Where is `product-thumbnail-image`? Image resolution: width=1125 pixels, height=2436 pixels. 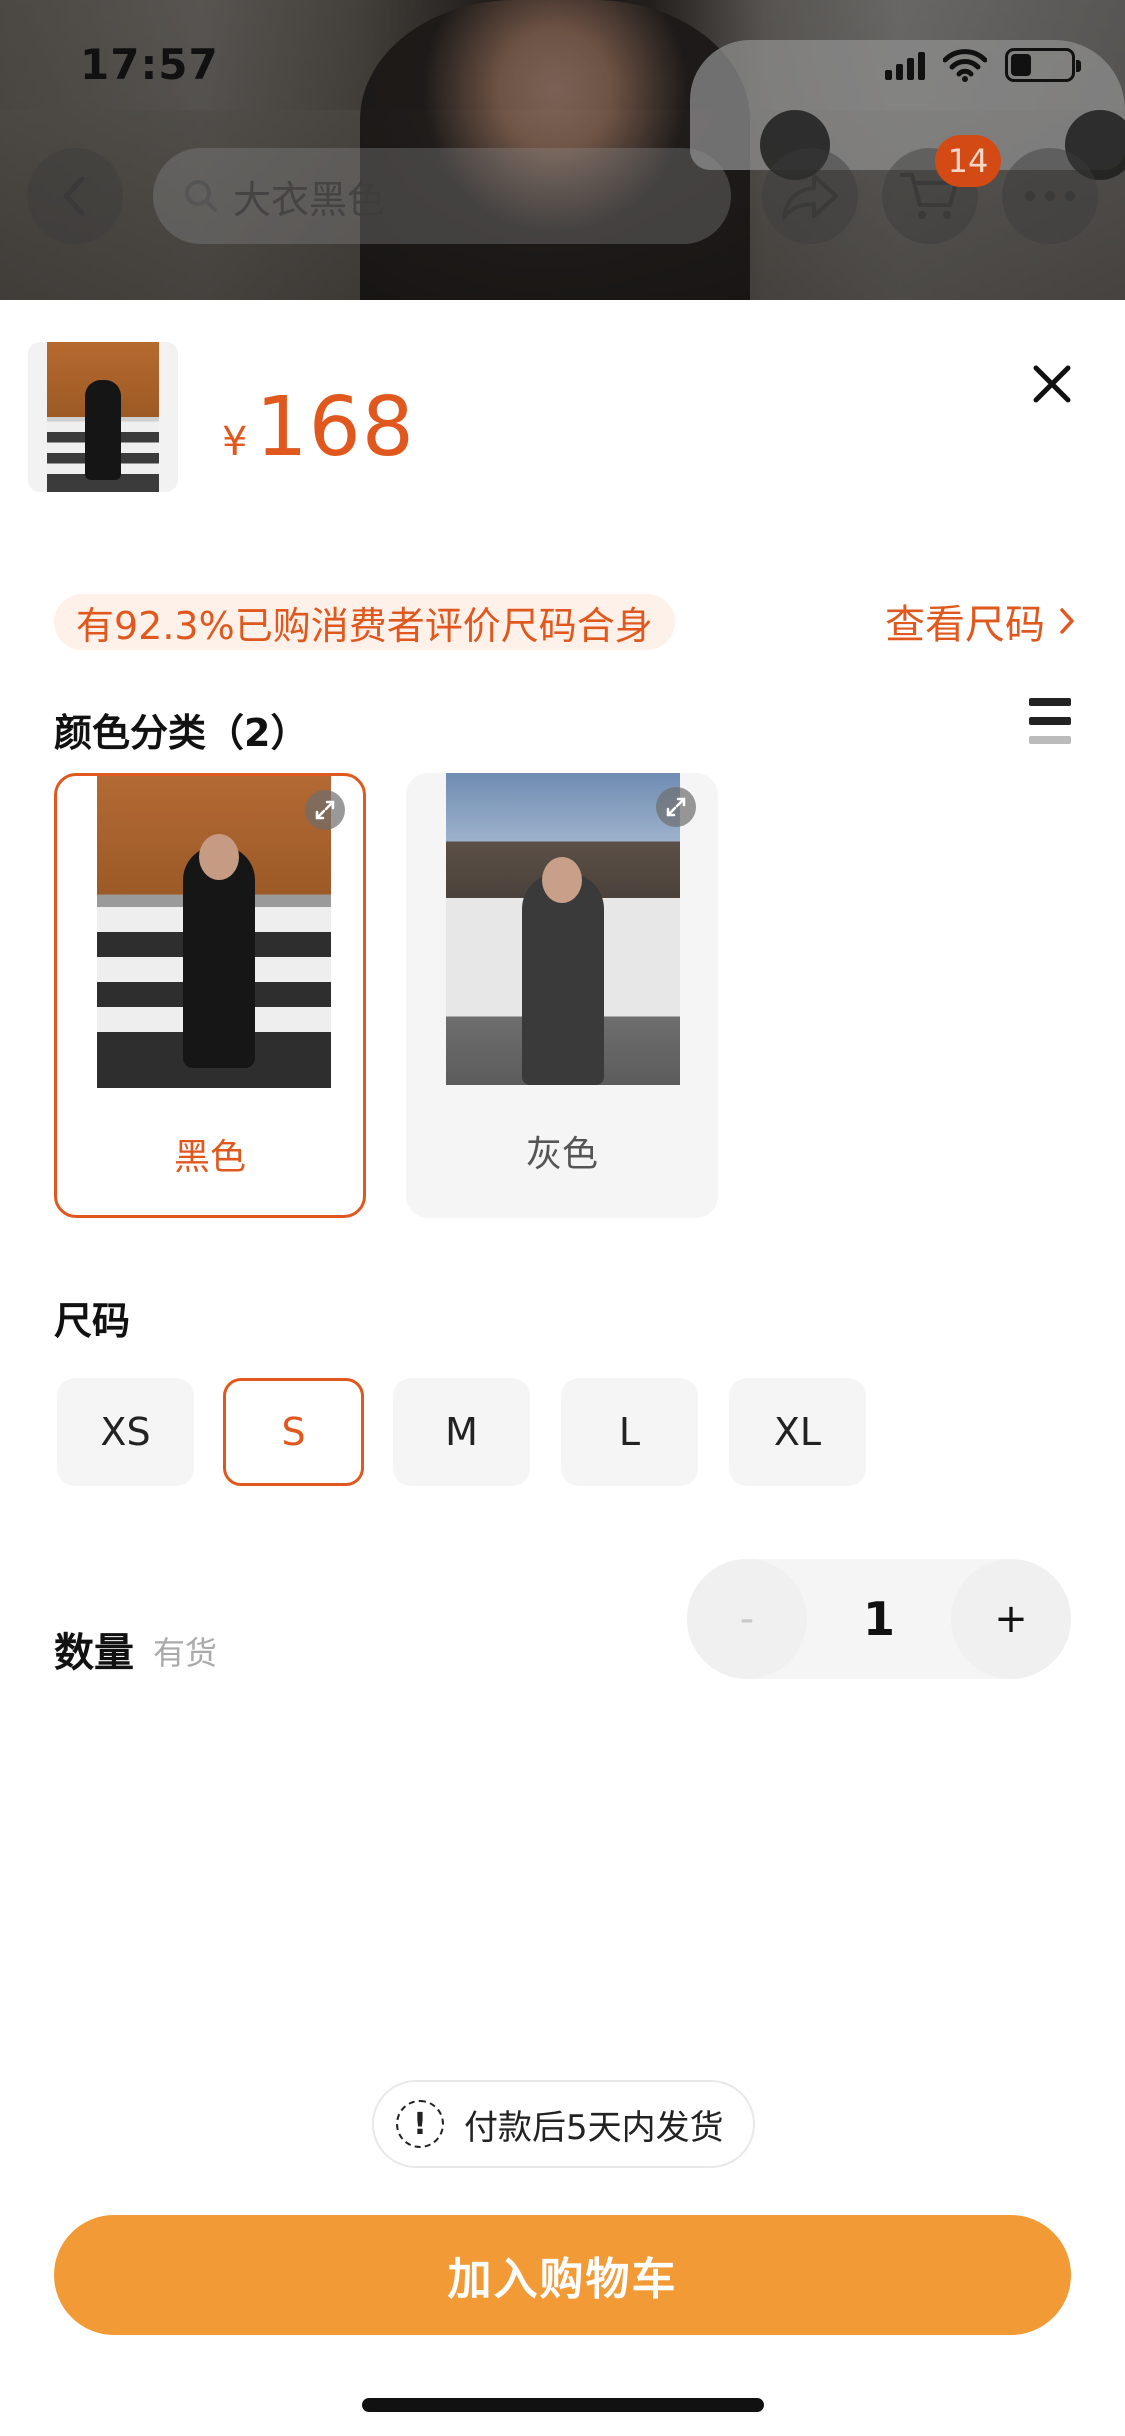
product-thumbnail-image is located at coordinates (103, 417).